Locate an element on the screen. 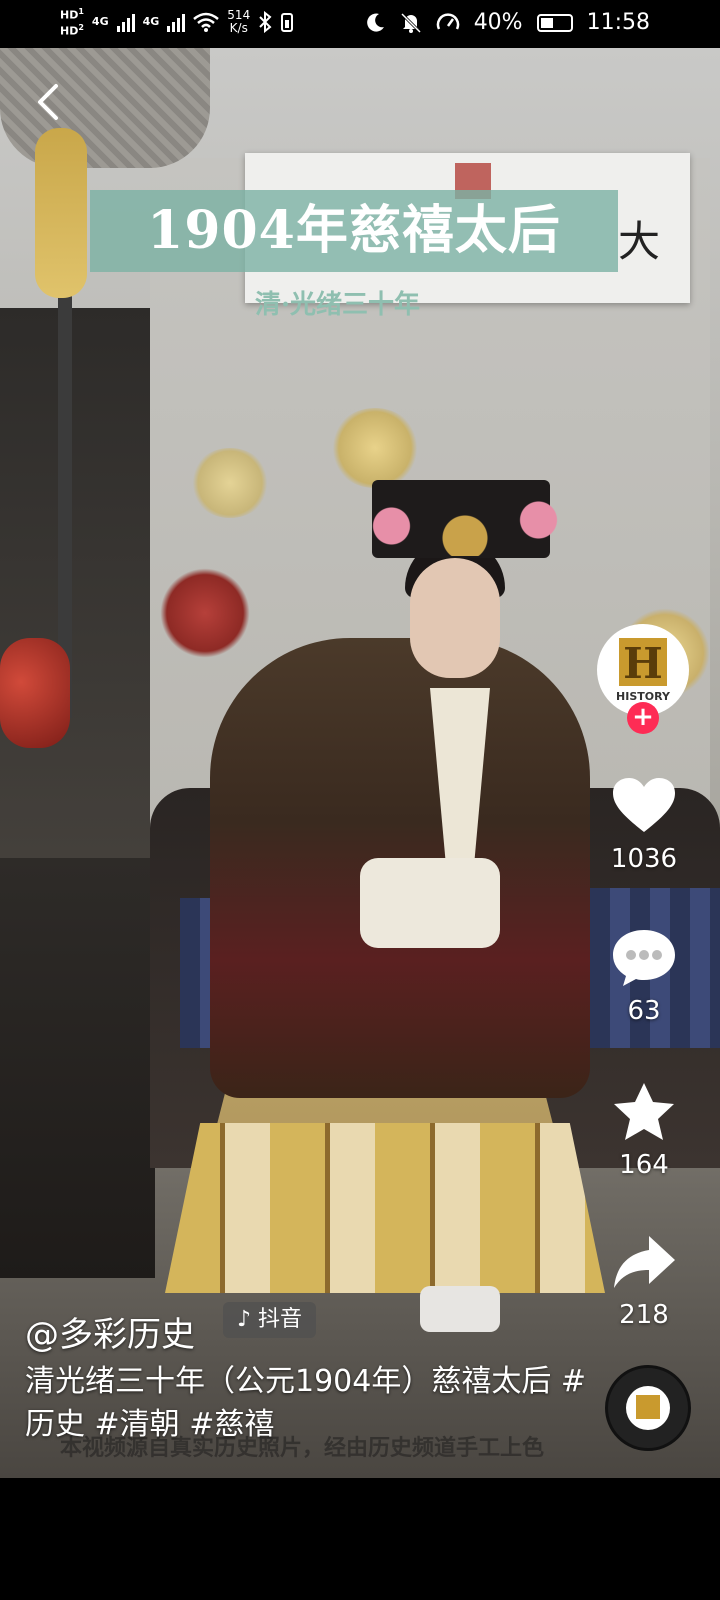 The width and height of the screenshot is (720, 1600). signal-type-1: 4G is located at coordinates (100, 22).